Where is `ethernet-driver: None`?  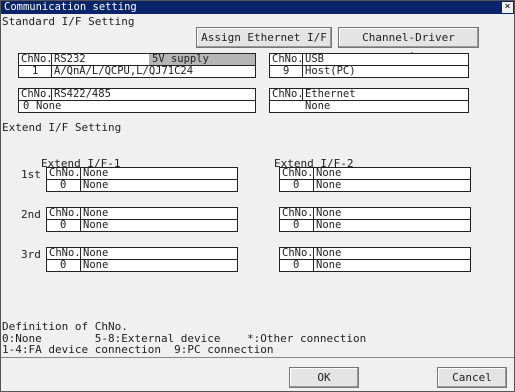 ethernet-driver: None is located at coordinates (318, 106).